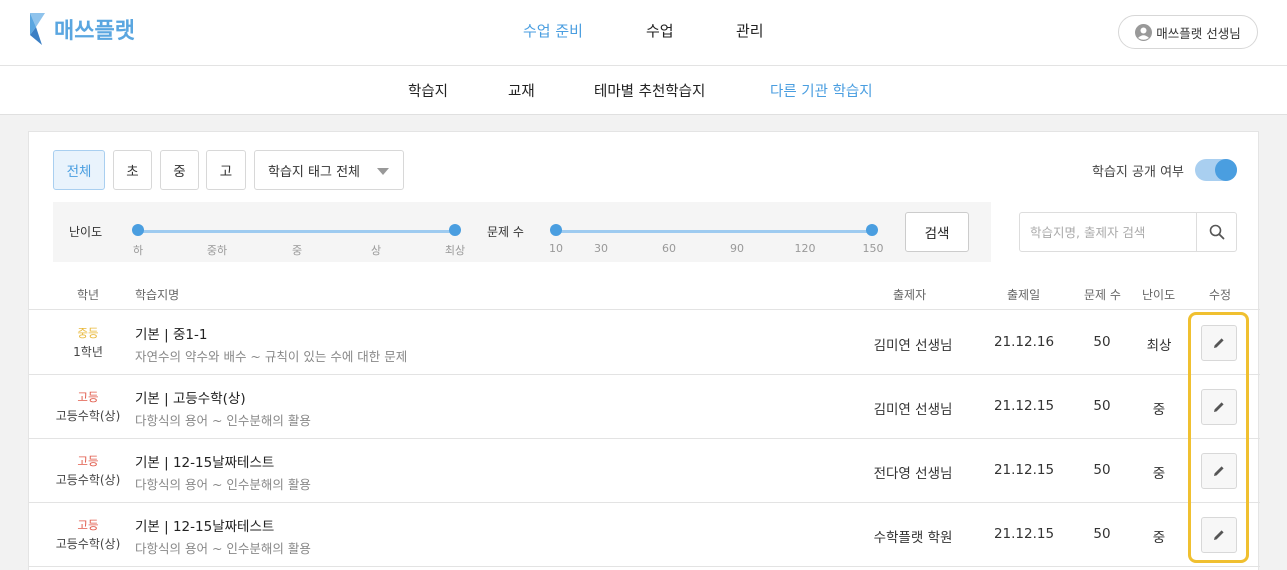 Image resolution: width=1287 pixels, height=570 pixels. Describe the element at coordinates (94, 31) in the screenshot. I see `brand-name: 매쓰플랫` at that location.